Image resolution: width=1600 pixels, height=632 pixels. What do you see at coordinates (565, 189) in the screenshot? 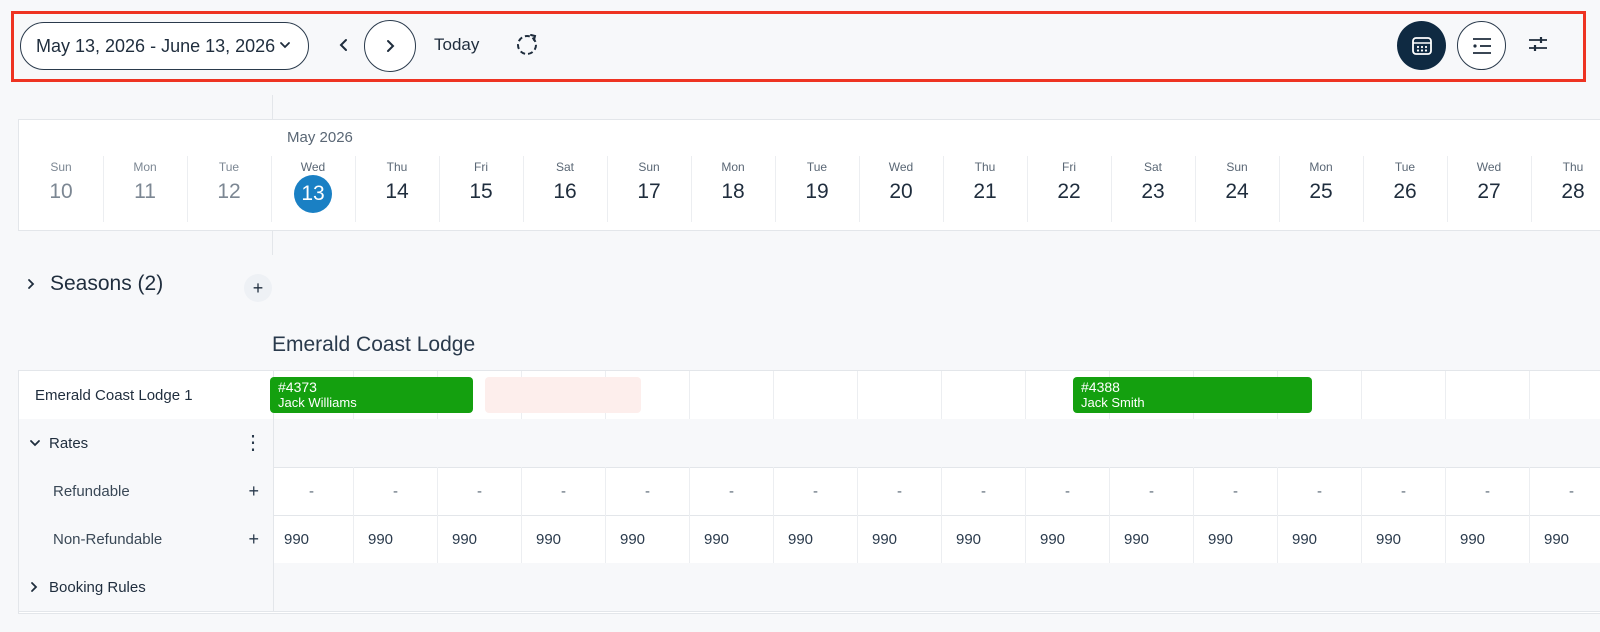
I see `calendar-day: Sat 16` at bounding box center [565, 189].